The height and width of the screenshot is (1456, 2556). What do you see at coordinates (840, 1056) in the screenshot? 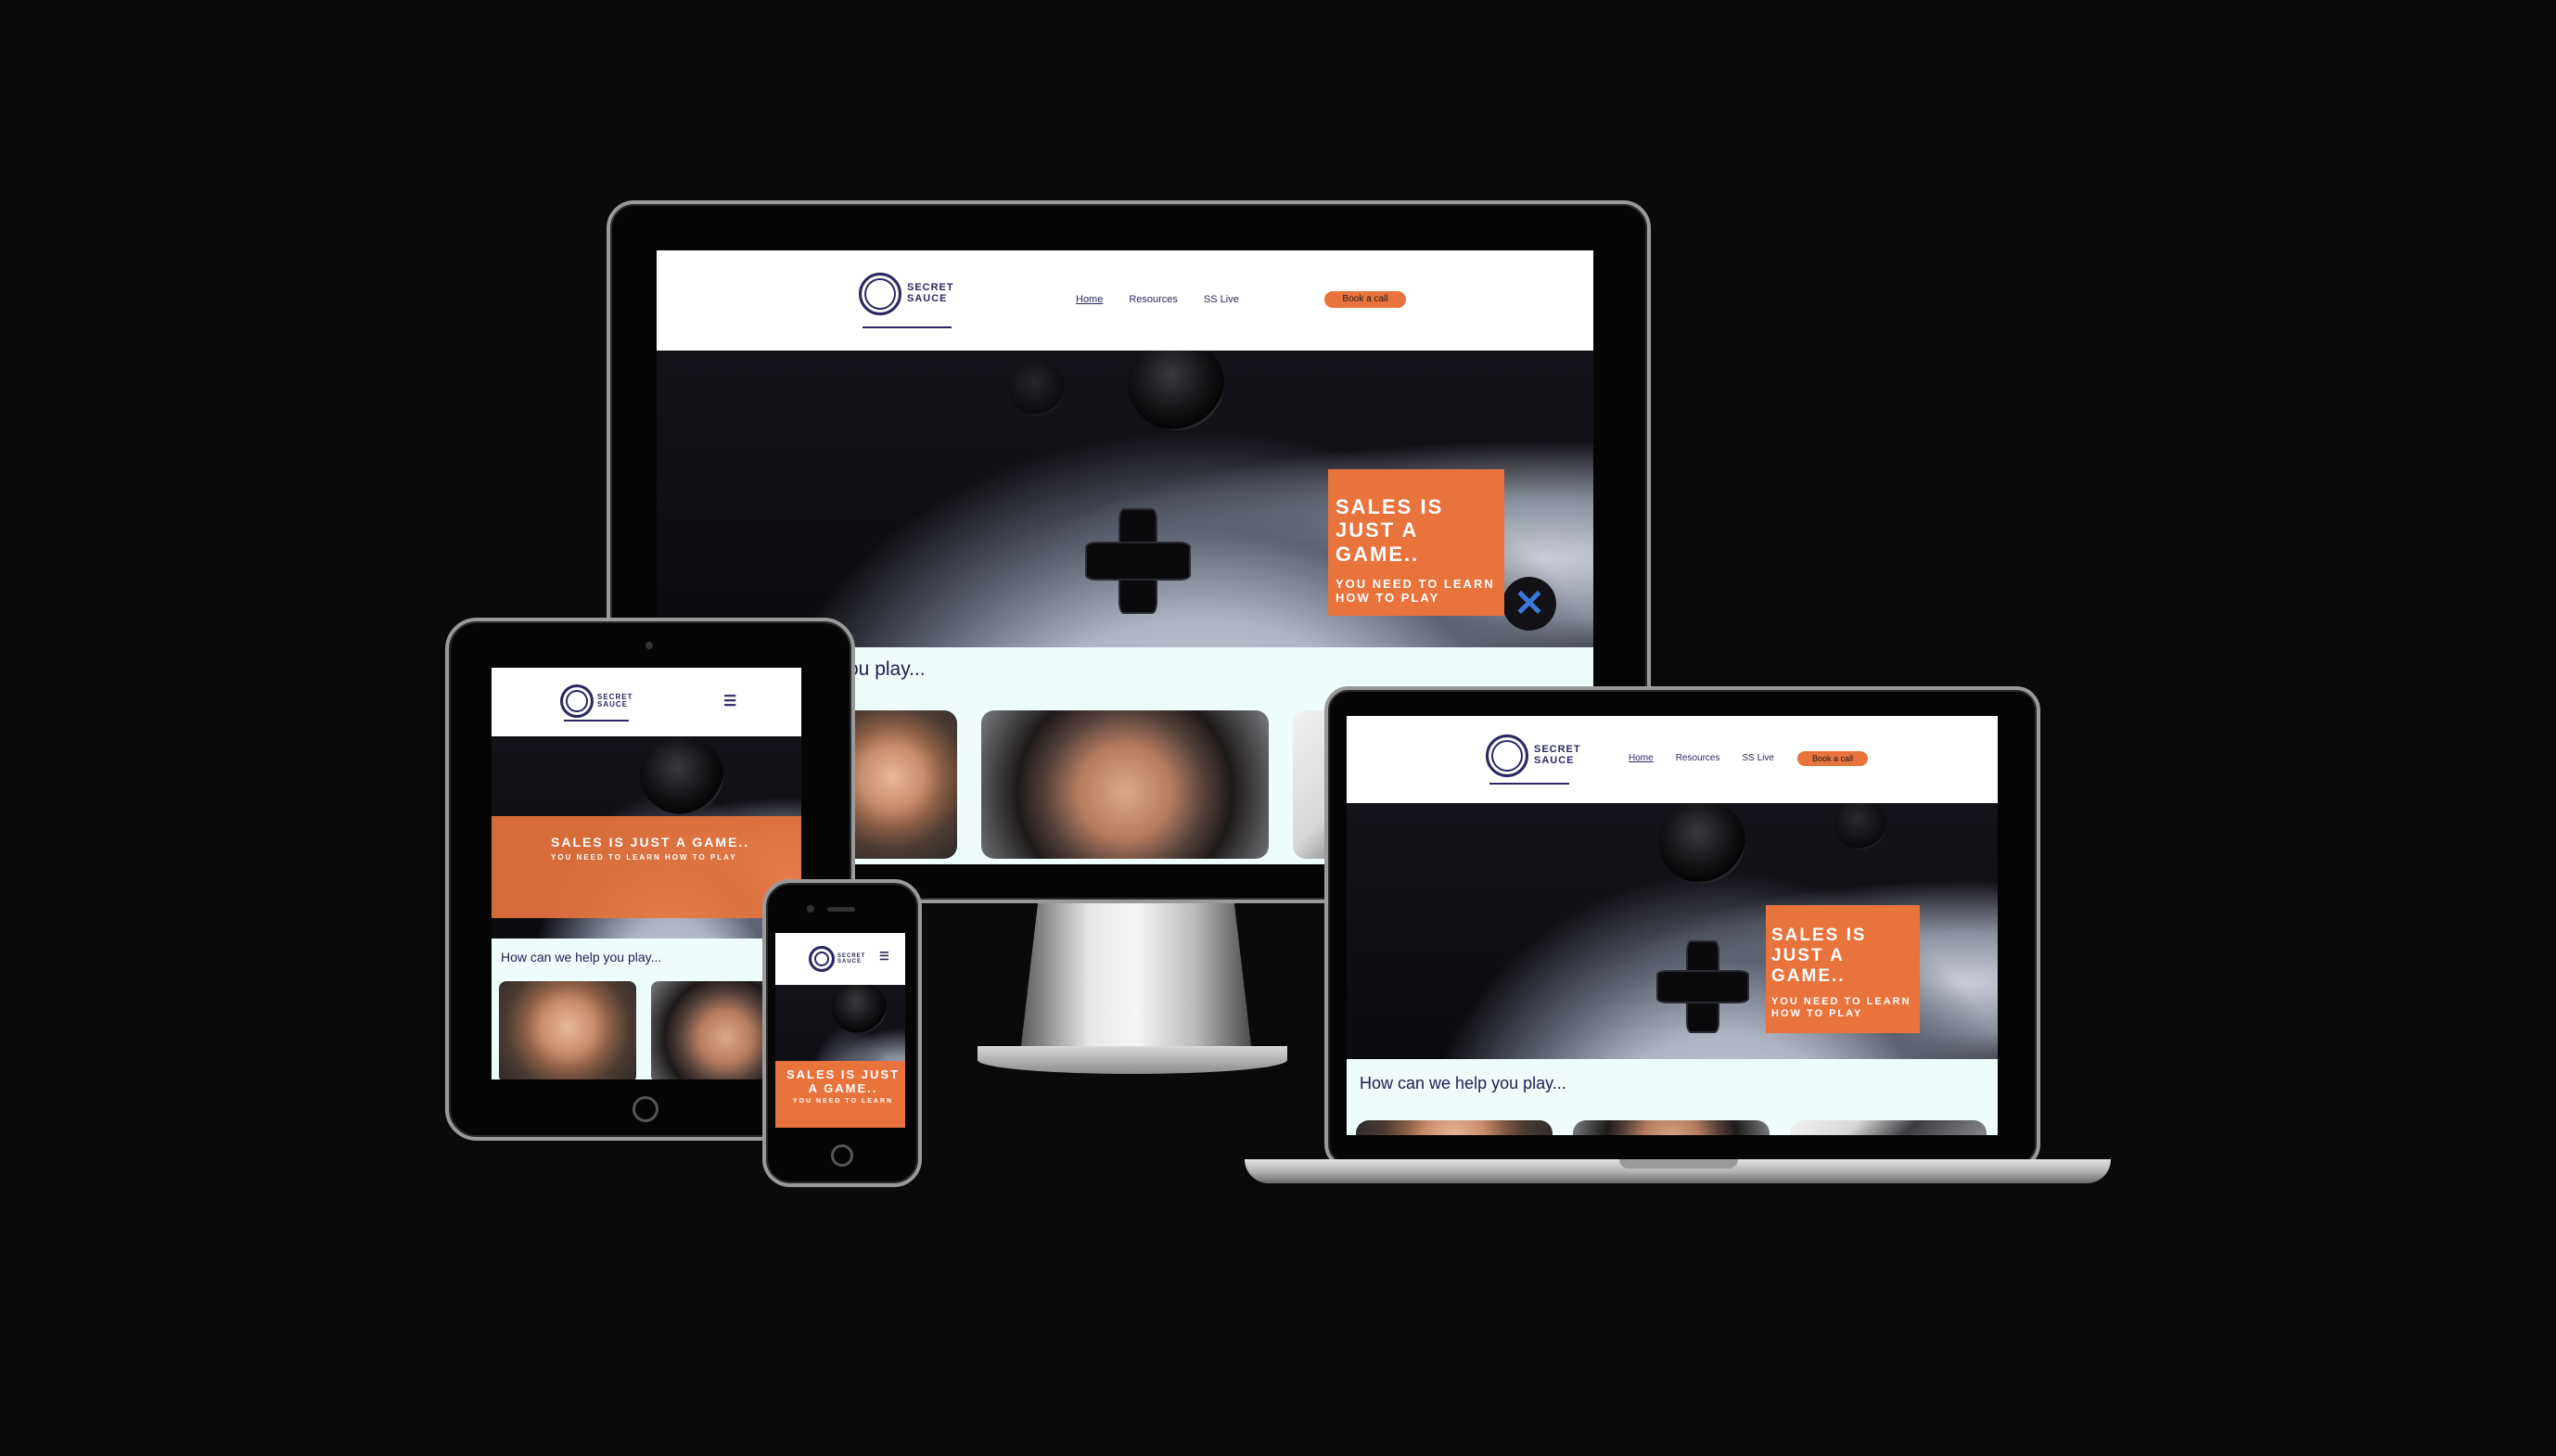
I see `hero-banner: SALES IS JUST A GAME.. YOU NEED TO LEARN` at bounding box center [840, 1056].